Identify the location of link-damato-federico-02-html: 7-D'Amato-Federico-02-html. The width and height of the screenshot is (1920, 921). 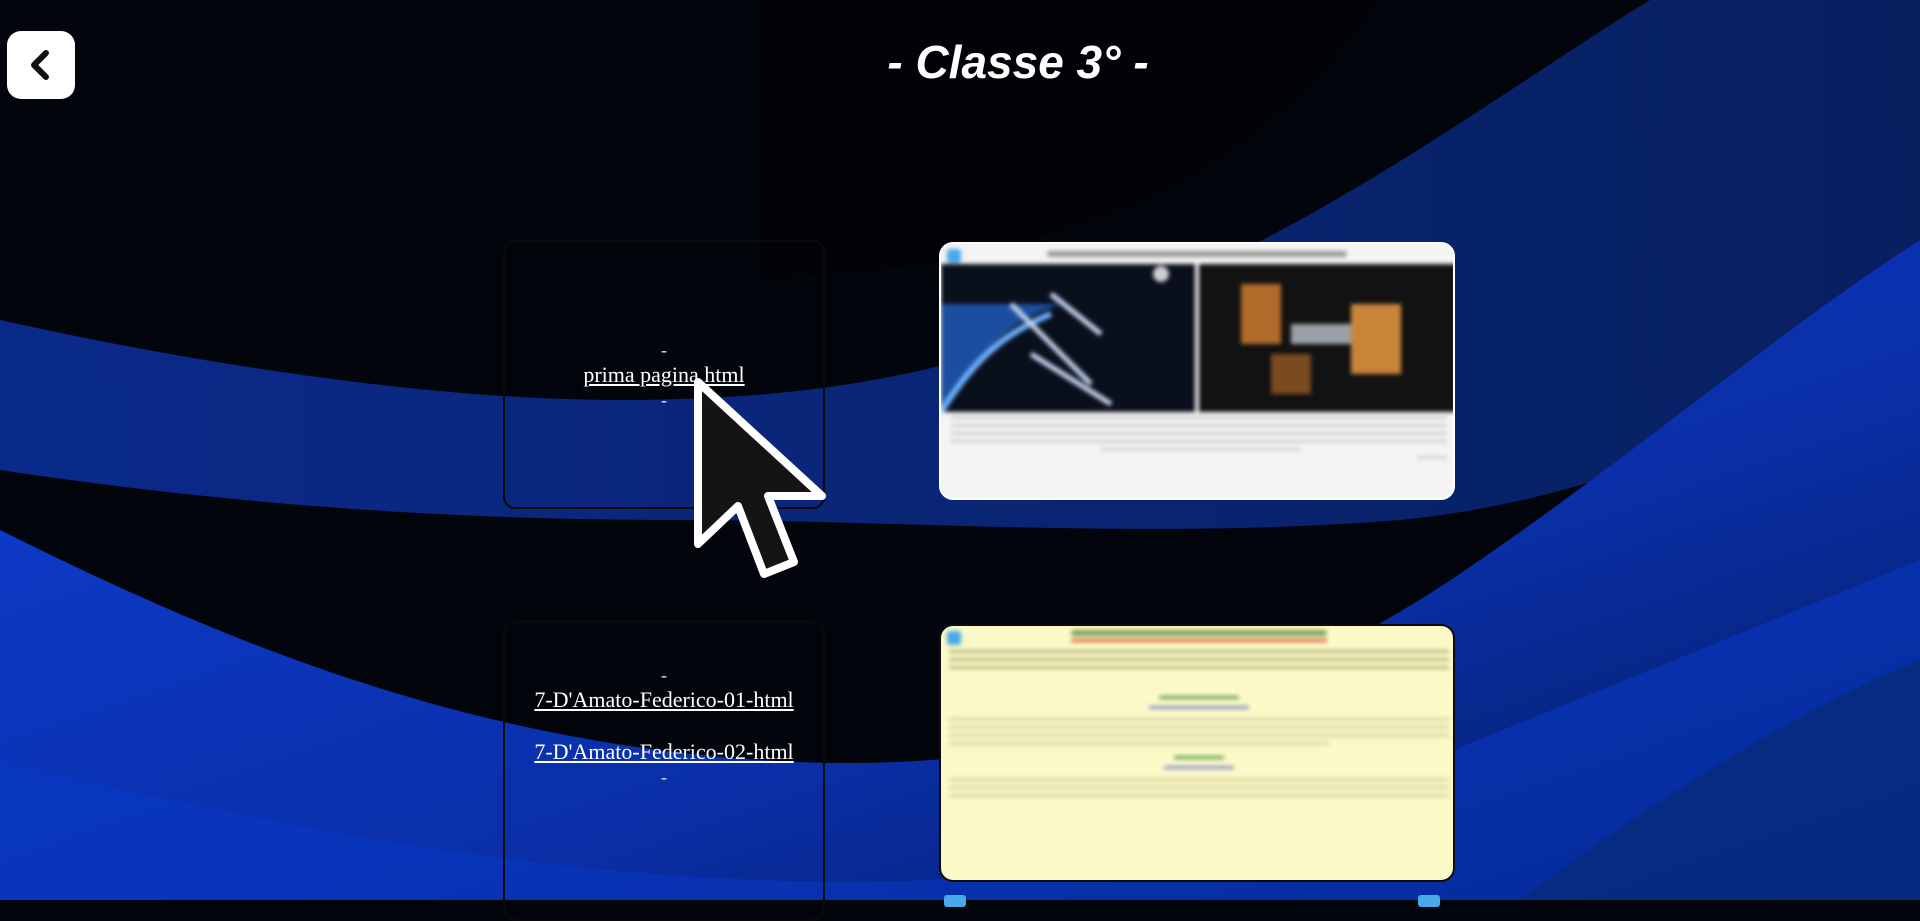
(663, 752).